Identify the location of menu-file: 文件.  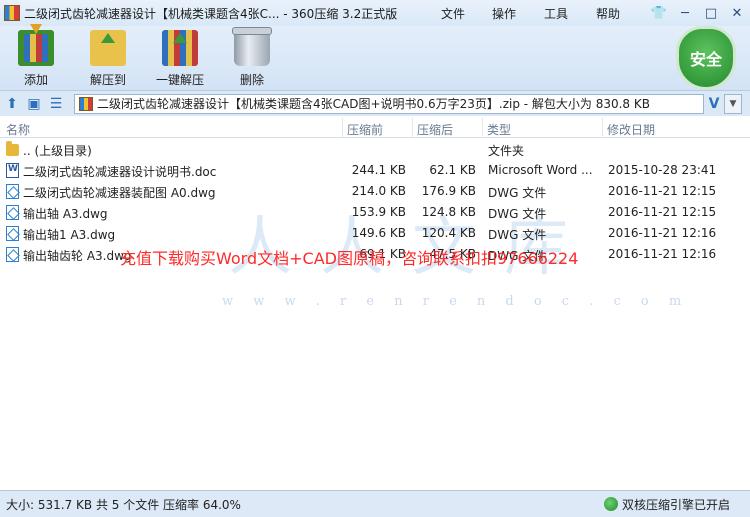
(453, 13).